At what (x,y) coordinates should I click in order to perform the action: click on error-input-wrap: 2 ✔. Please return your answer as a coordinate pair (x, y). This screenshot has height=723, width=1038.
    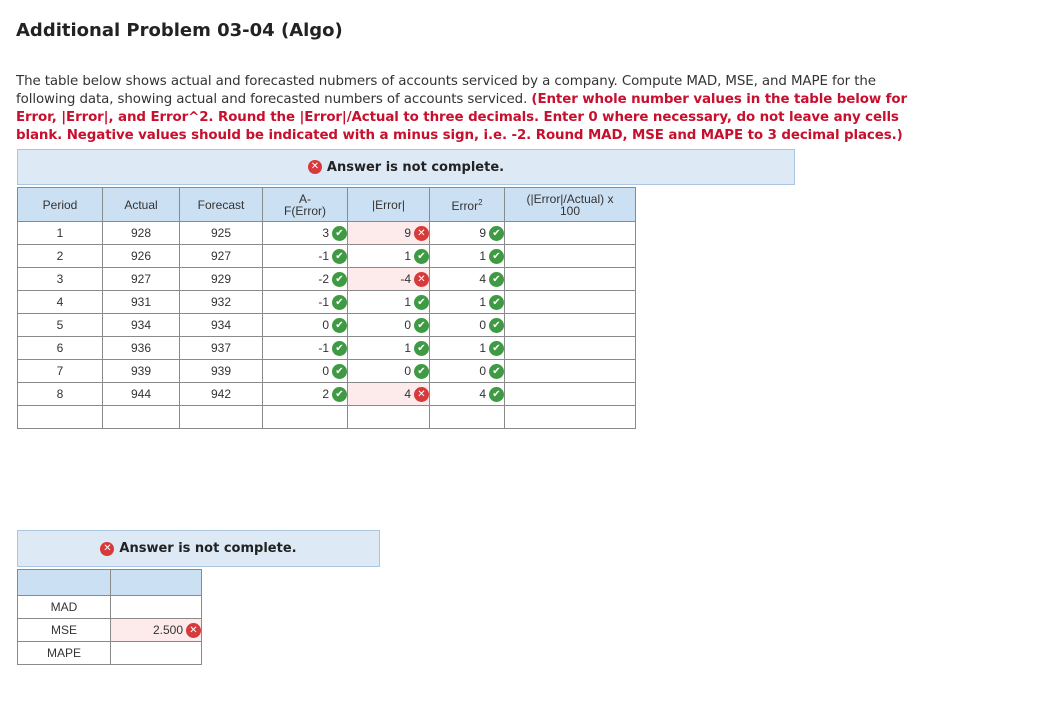
    Looking at the image, I should click on (305, 394).